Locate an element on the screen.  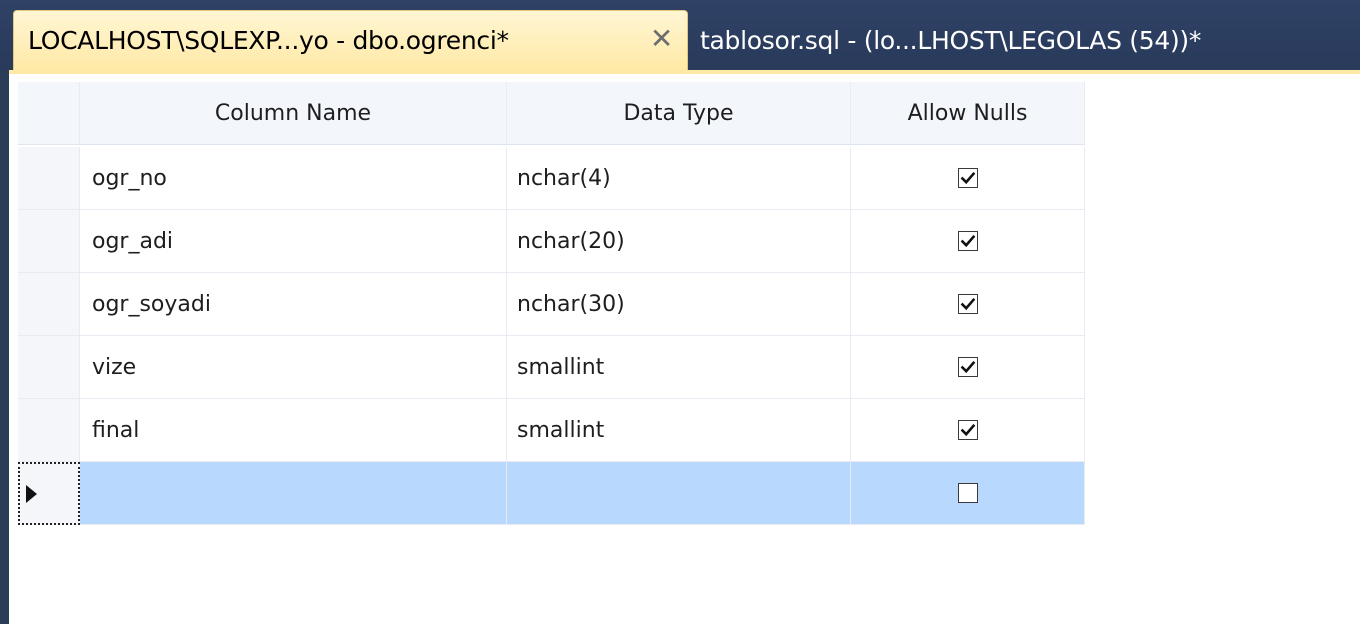
table-row: ogr_no nchar(4) is located at coordinates (551, 178).